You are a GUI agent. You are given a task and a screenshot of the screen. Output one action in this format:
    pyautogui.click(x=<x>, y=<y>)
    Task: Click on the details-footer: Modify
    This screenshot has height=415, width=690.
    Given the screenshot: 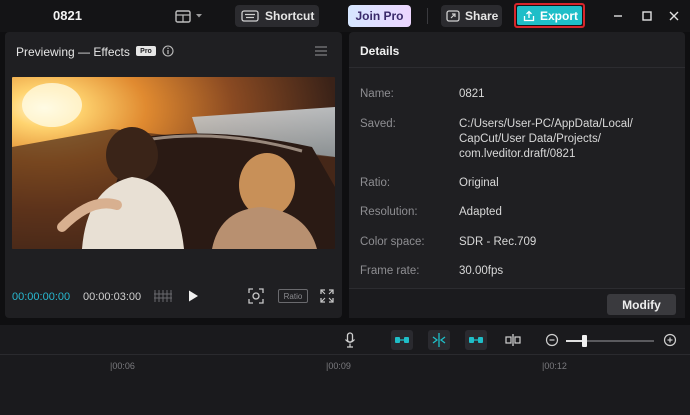 What is the action you would take?
    pyautogui.click(x=517, y=303)
    